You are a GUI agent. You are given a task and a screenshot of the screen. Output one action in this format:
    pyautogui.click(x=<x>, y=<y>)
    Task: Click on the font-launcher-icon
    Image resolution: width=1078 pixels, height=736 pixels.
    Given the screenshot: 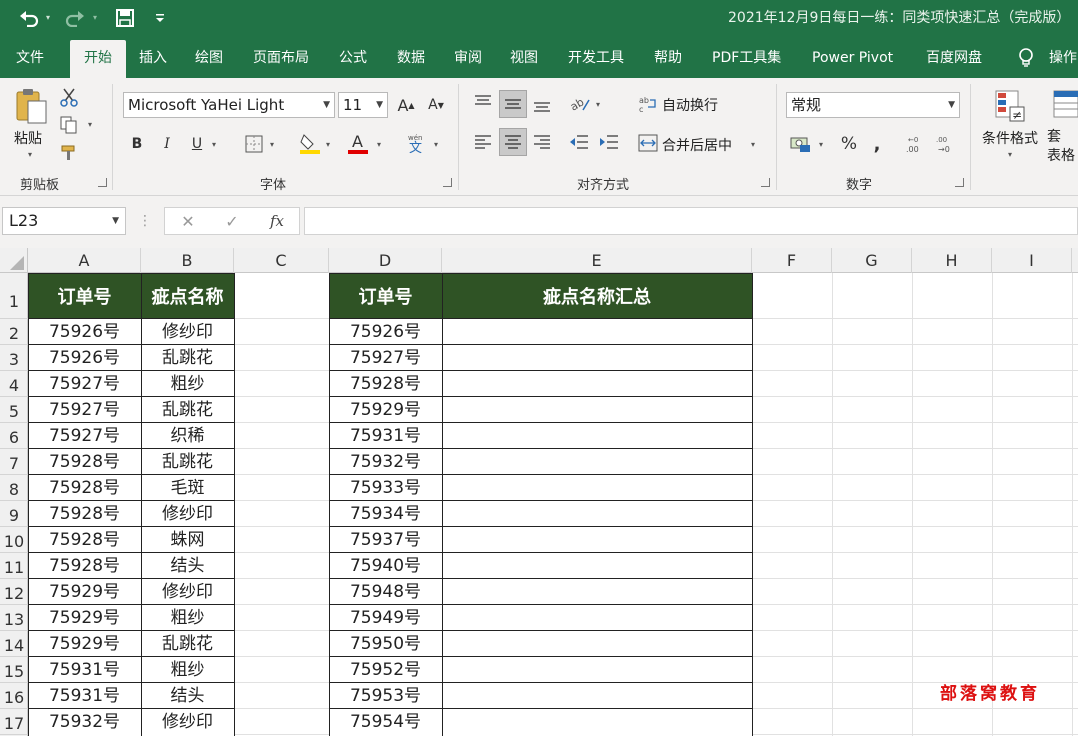 What is the action you would take?
    pyautogui.click(x=447, y=182)
    